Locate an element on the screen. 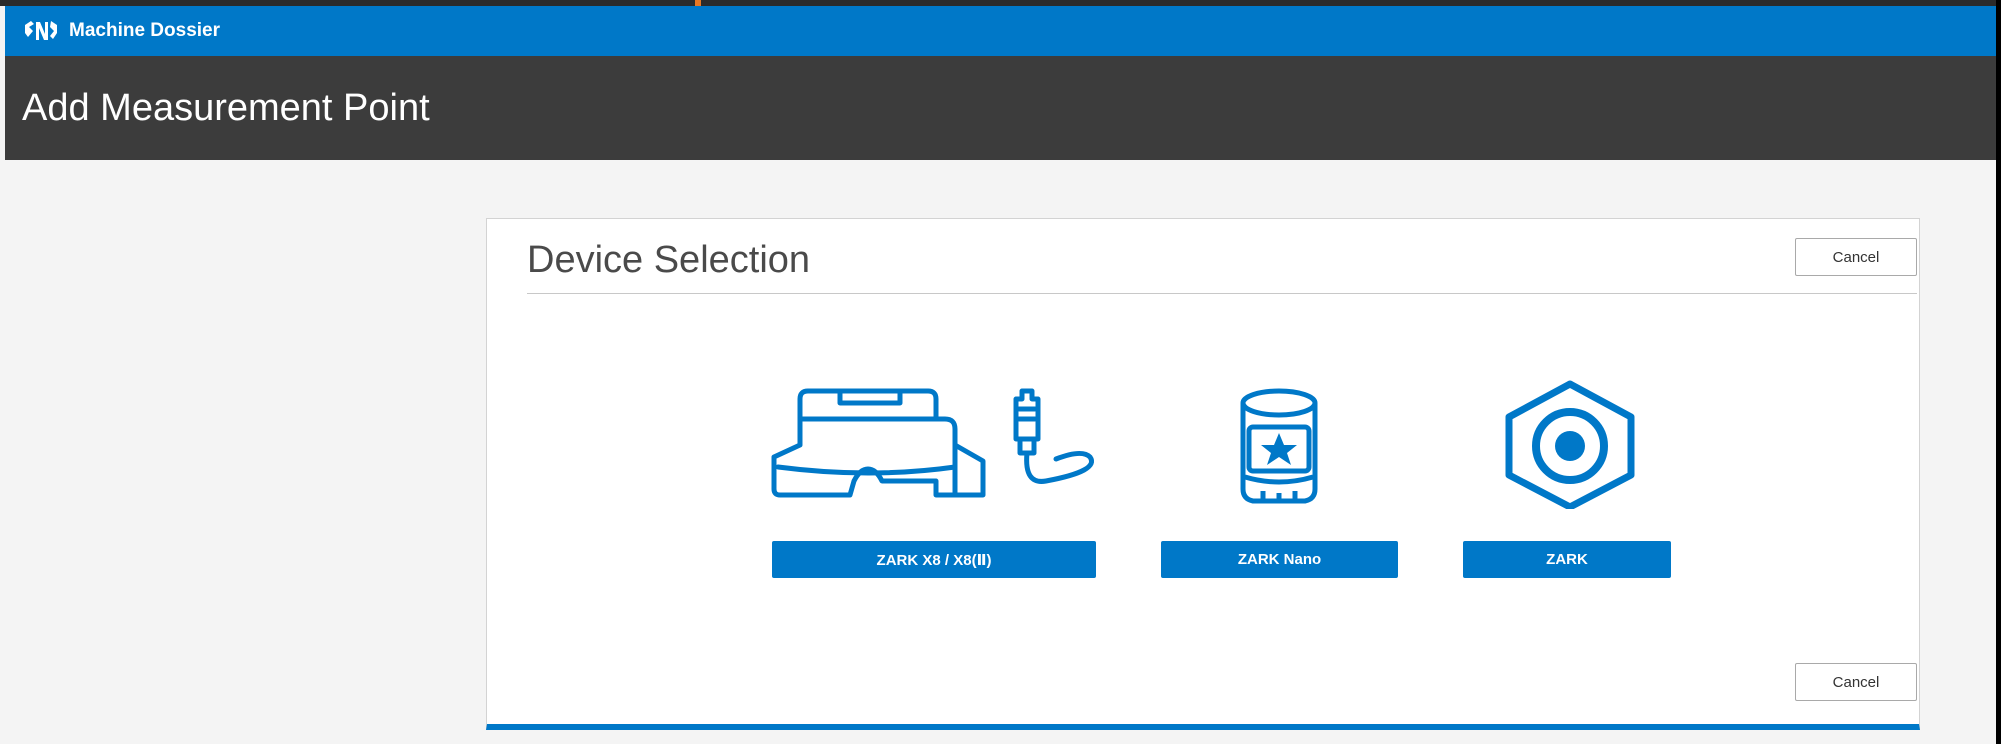  zark-button: ZARK is located at coordinates (1567, 559).